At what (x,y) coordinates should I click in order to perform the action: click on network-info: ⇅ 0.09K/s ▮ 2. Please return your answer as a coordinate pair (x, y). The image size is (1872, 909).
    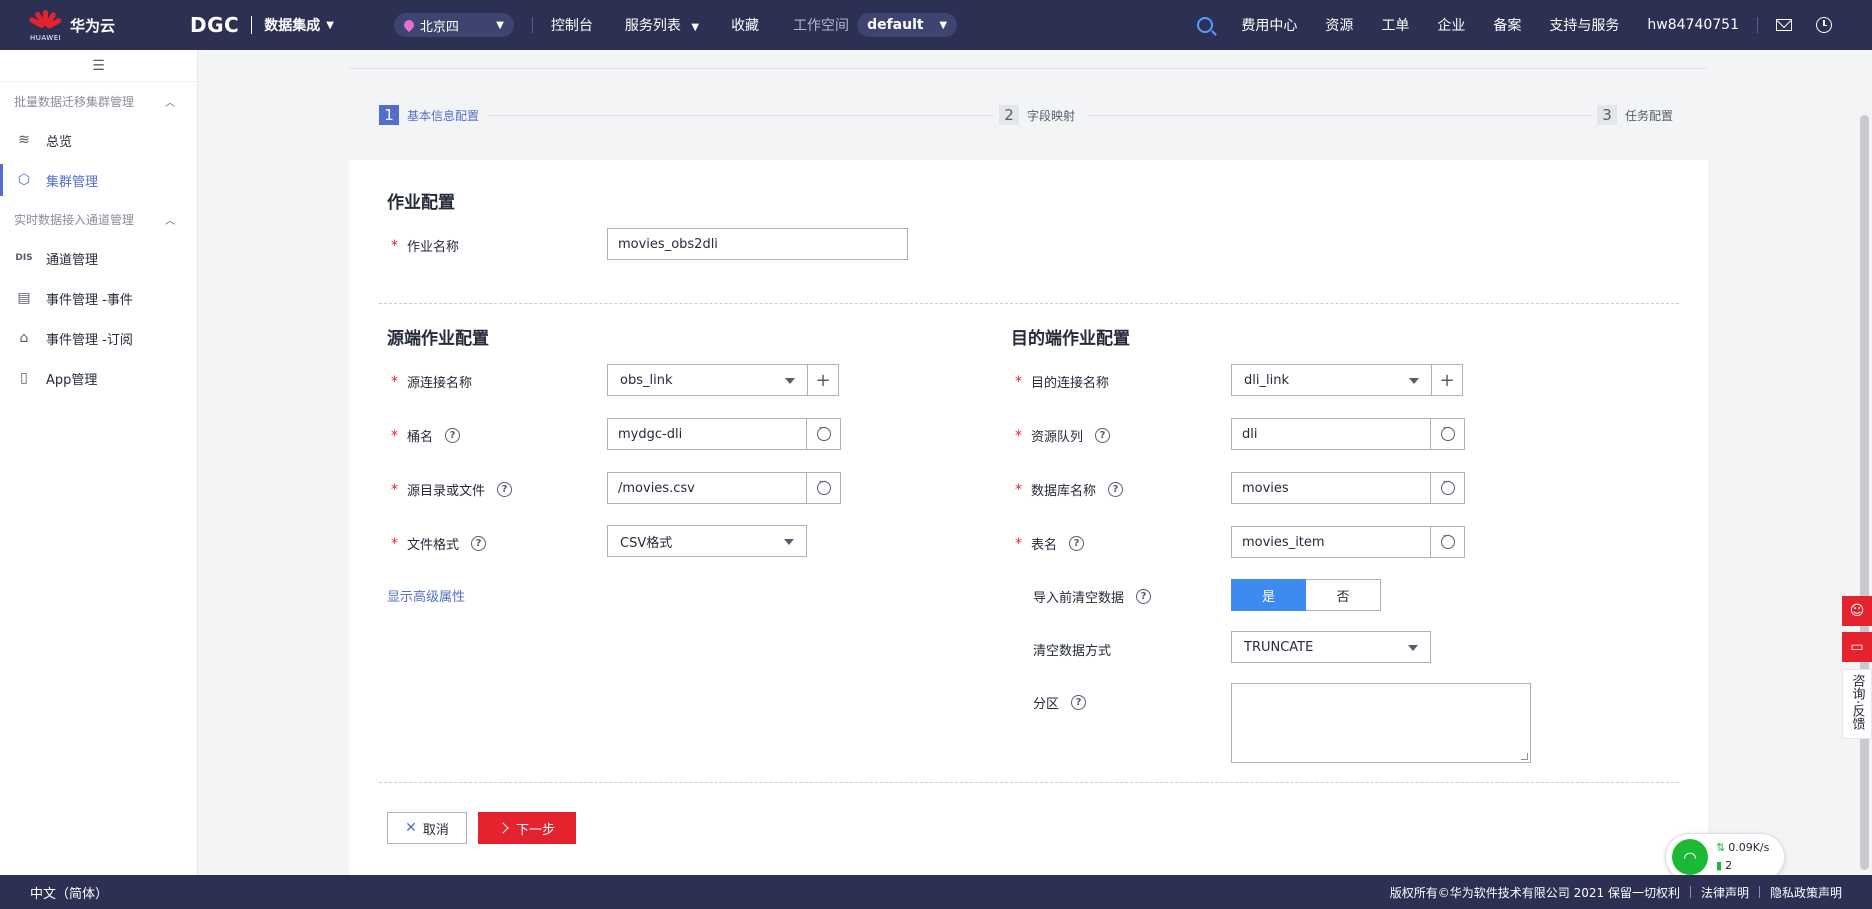
    Looking at the image, I should click on (1742, 857).